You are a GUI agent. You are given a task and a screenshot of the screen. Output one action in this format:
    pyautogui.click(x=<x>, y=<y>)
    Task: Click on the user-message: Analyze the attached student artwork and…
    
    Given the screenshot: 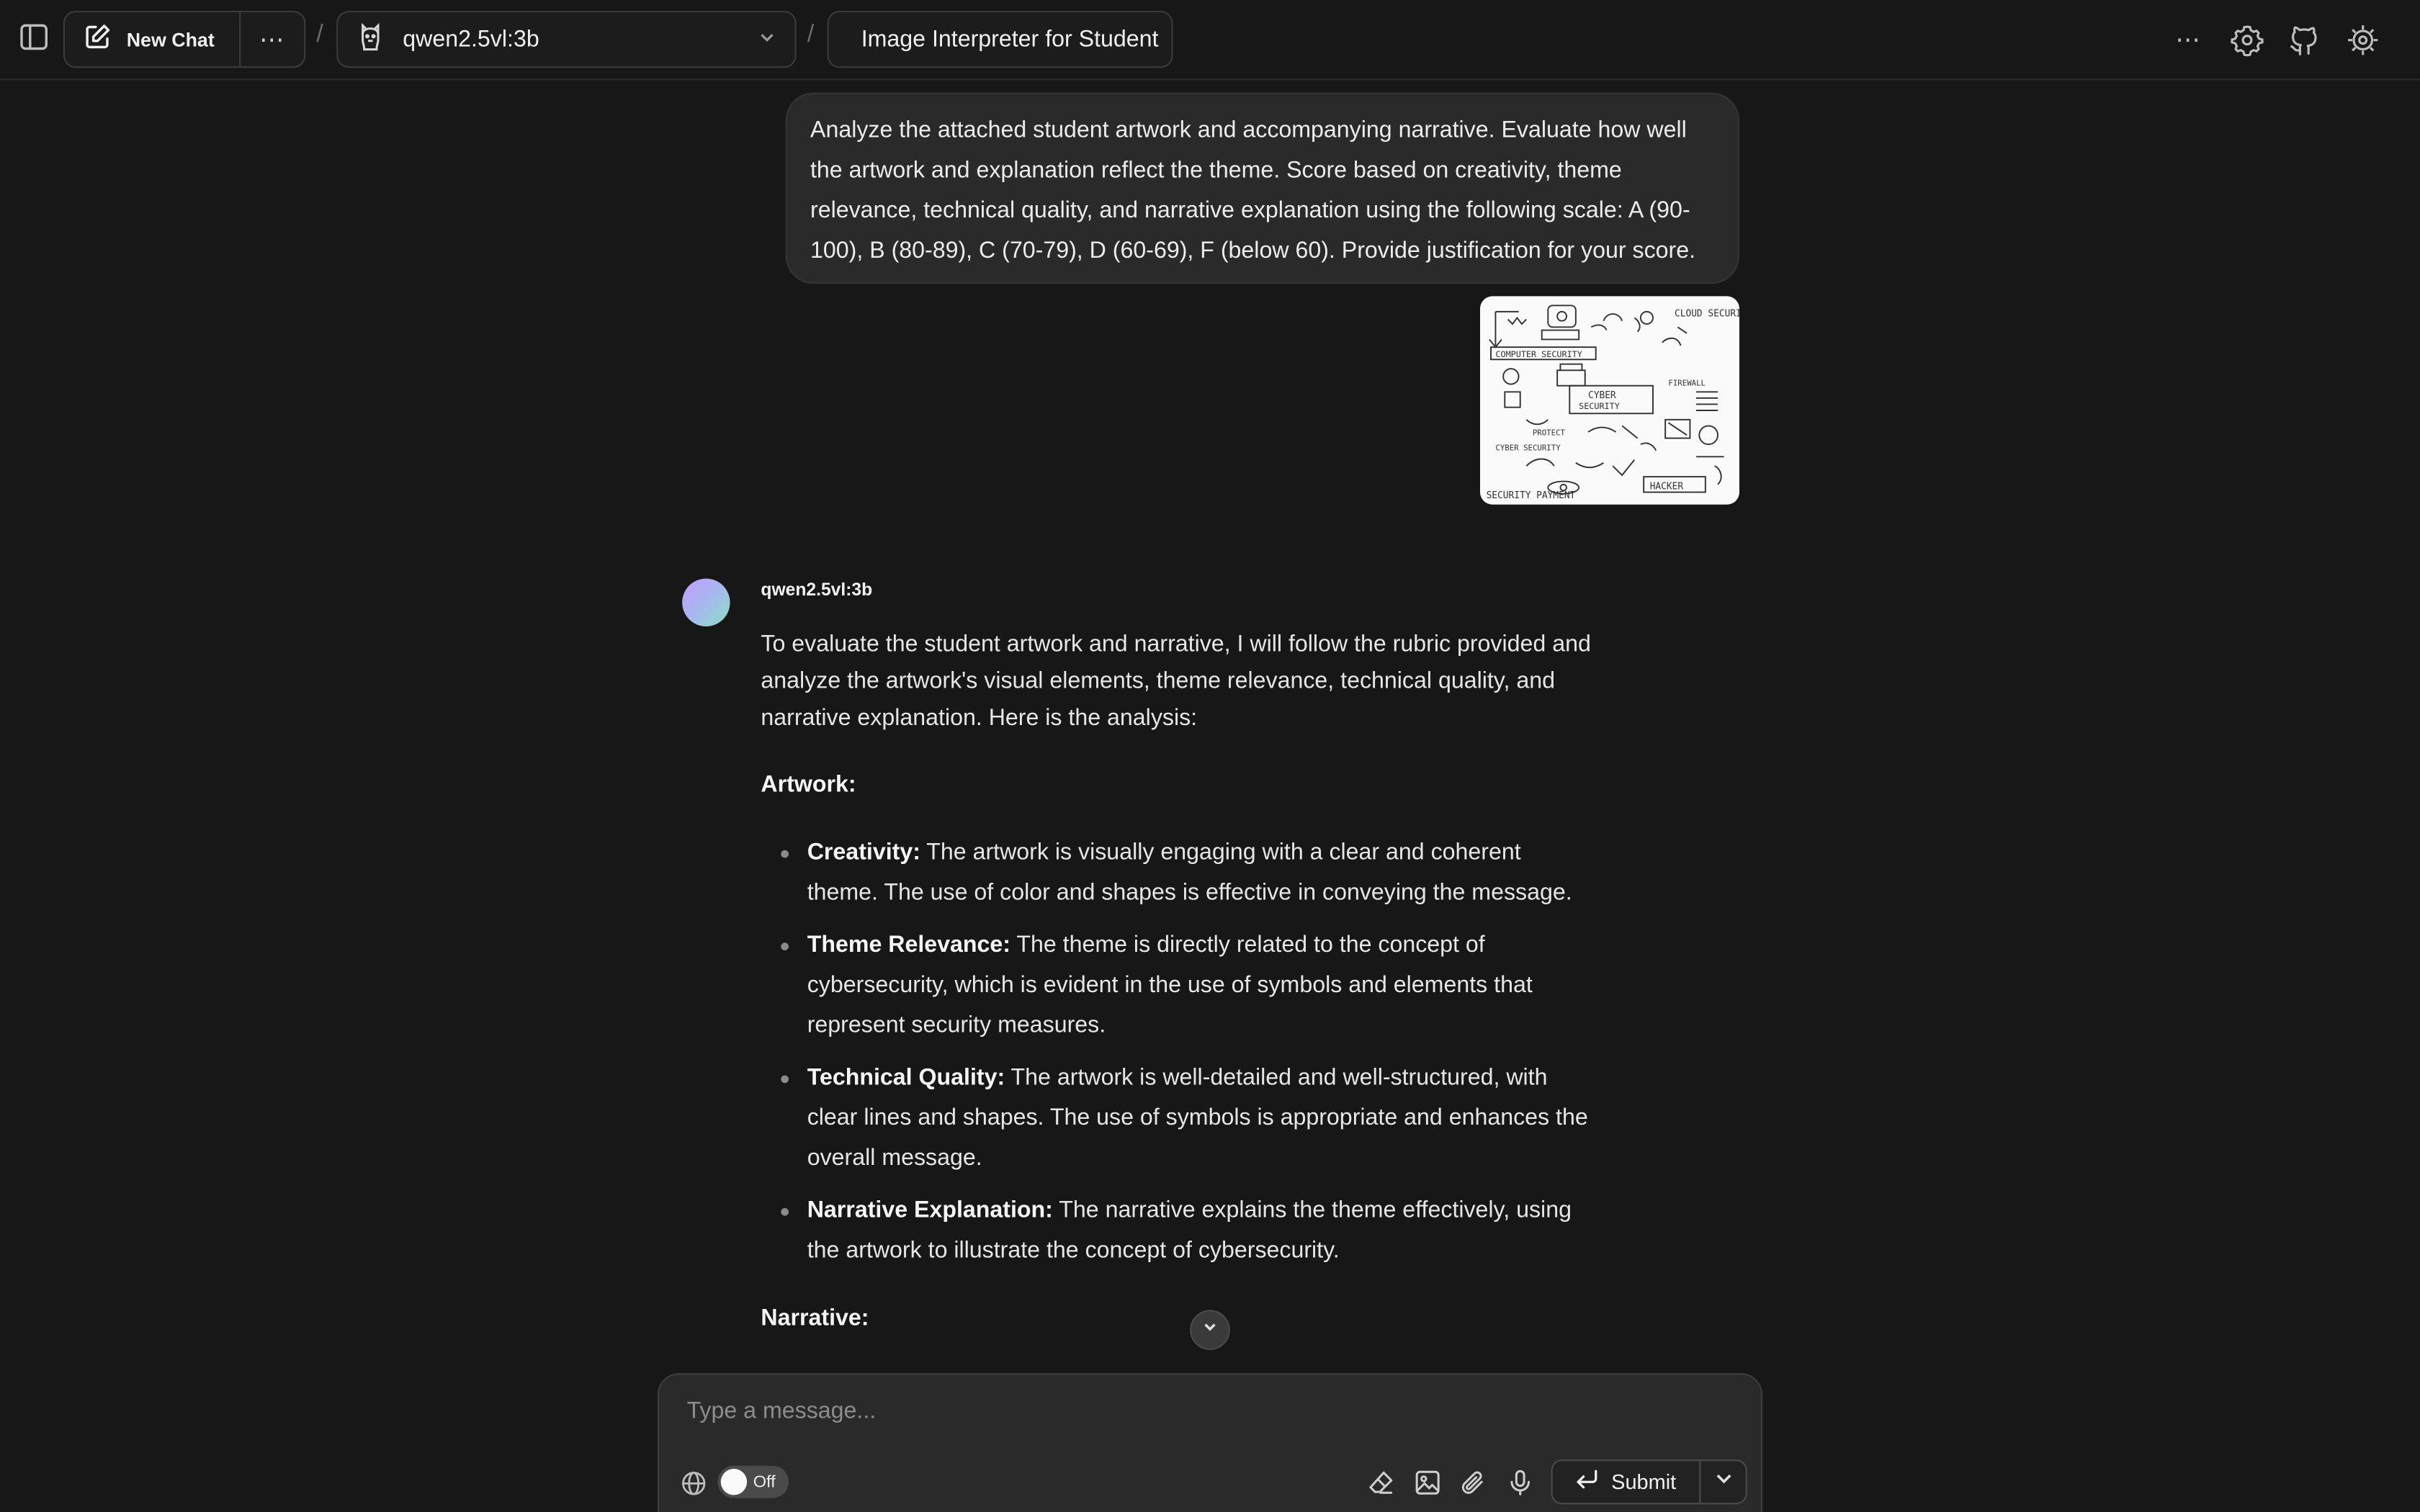 What is the action you would take?
    pyautogui.click(x=1262, y=188)
    